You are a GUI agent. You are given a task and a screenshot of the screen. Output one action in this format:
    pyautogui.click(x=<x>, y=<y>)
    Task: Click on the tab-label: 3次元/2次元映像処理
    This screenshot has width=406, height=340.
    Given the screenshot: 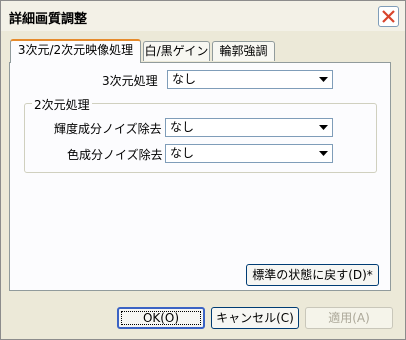 What is the action you would take?
    pyautogui.click(x=75, y=50)
    